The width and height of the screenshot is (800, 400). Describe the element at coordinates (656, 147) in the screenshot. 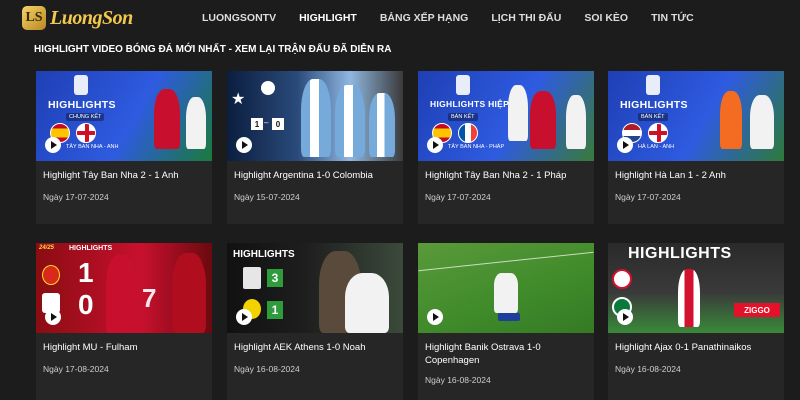

I see `thumbnail-caption: HÀ LAN - ANH` at that location.